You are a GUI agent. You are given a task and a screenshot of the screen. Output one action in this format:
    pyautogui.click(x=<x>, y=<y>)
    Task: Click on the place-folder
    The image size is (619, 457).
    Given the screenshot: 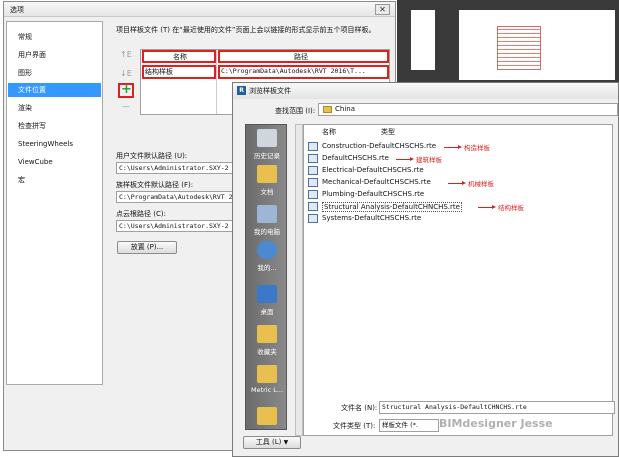 What is the action you would take?
    pyautogui.click(x=267, y=417)
    